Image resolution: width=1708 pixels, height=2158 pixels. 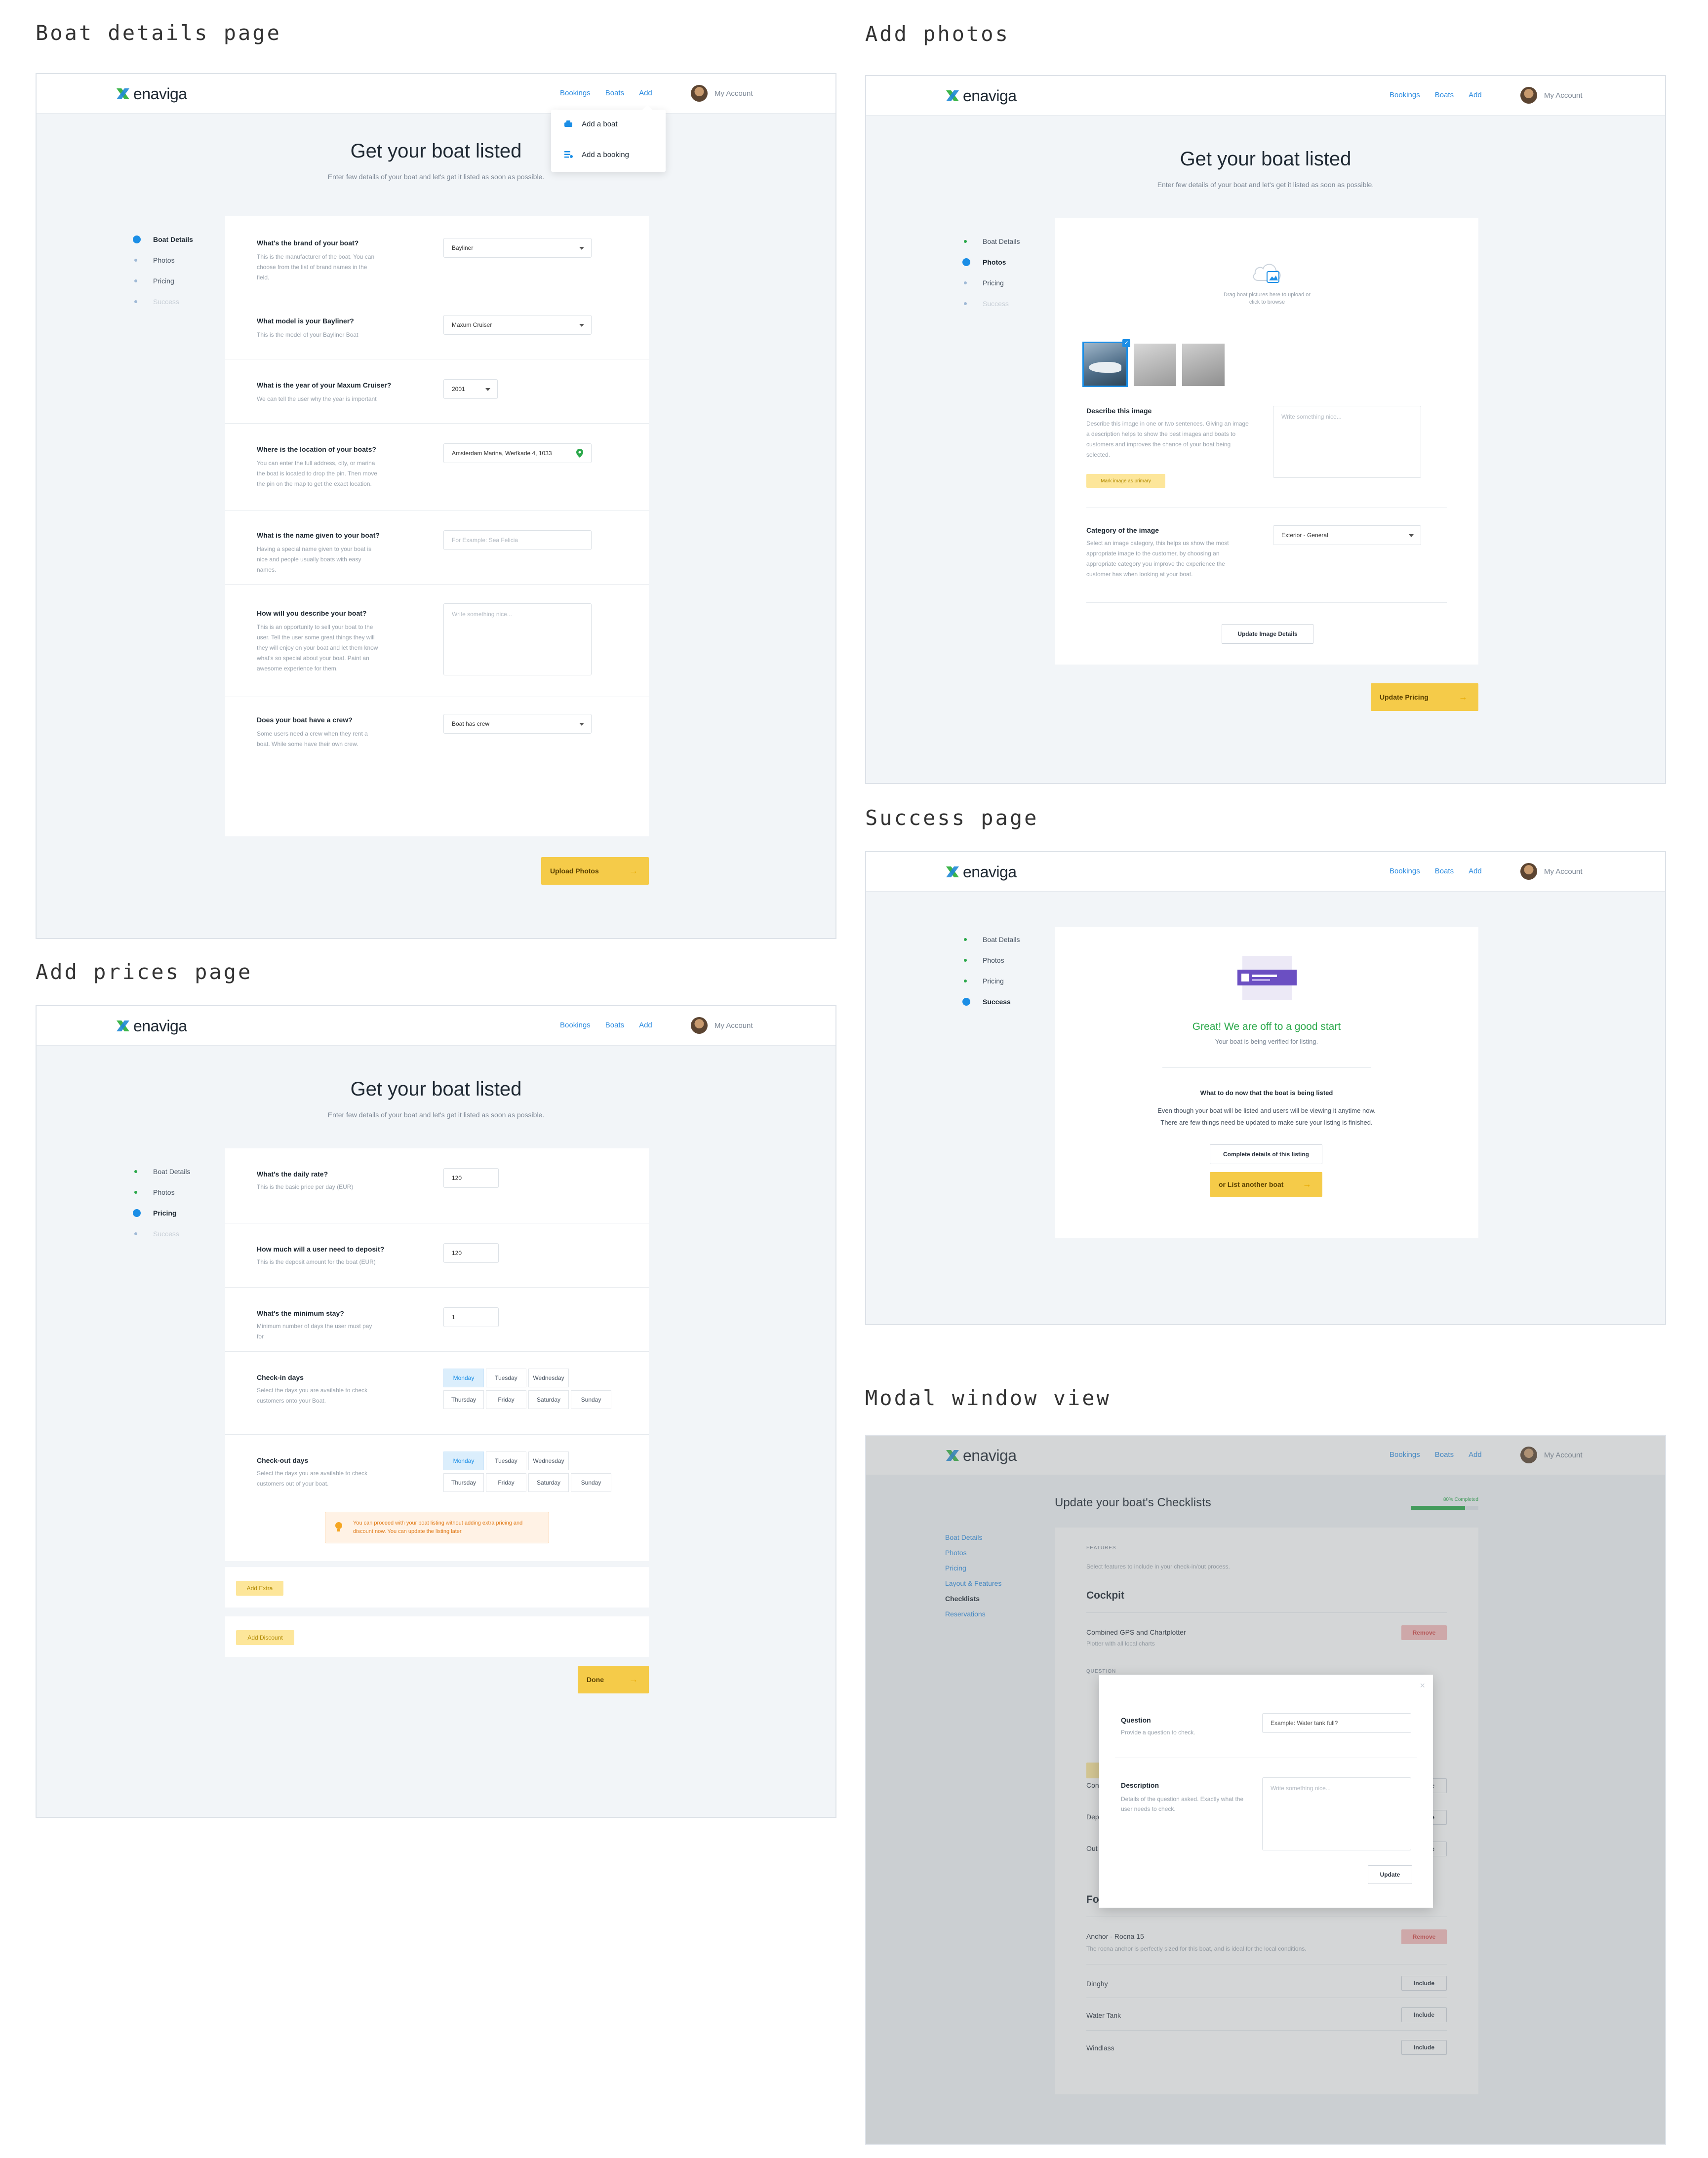 What do you see at coordinates (1337, 1723) in the screenshot?
I see `question-input: Example: Water tank full?` at bounding box center [1337, 1723].